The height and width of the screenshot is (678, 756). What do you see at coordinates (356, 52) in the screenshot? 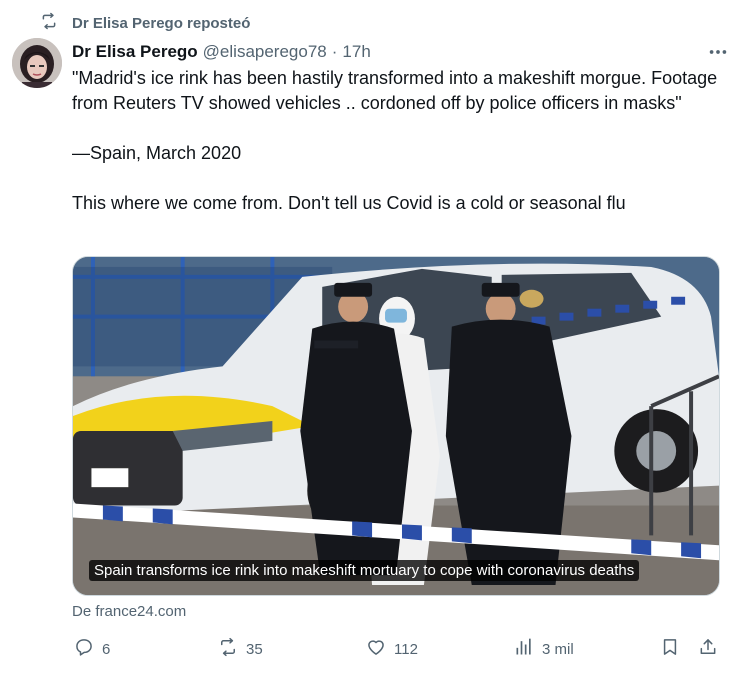
I see `timestamp: 17h` at bounding box center [356, 52].